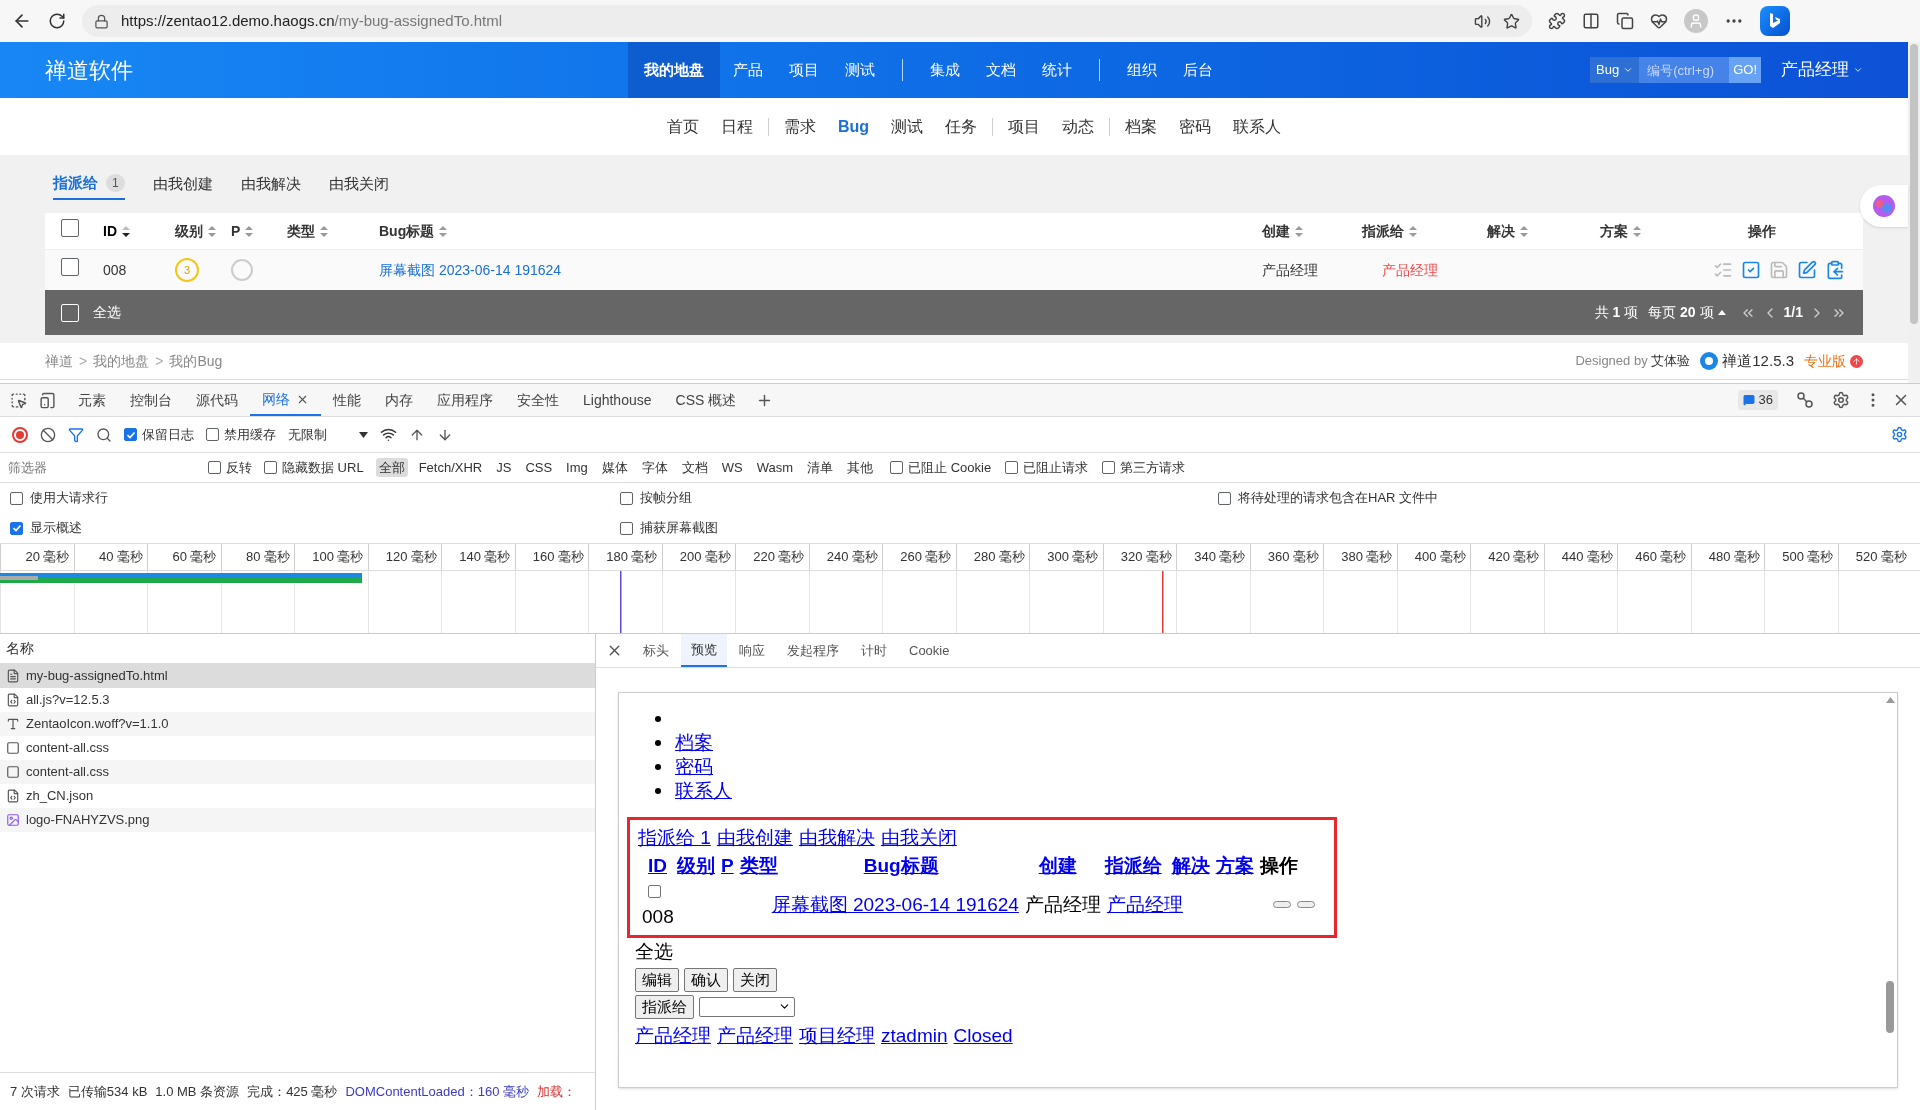  Describe the element at coordinates (182, 184) in the screenshot. I see `filter-tab: 由我创建` at that location.